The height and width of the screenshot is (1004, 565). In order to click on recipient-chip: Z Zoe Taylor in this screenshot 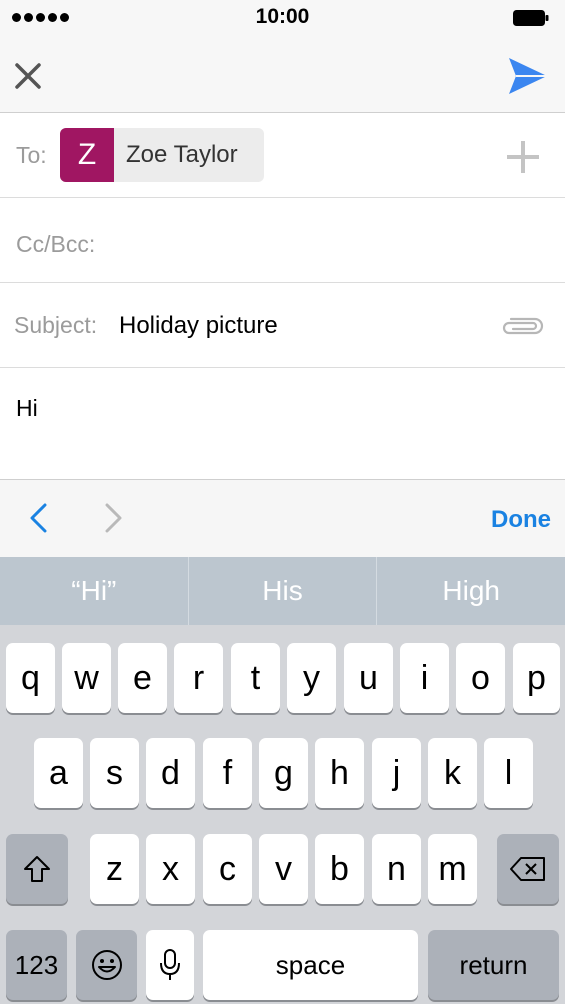, I will do `click(162, 155)`.